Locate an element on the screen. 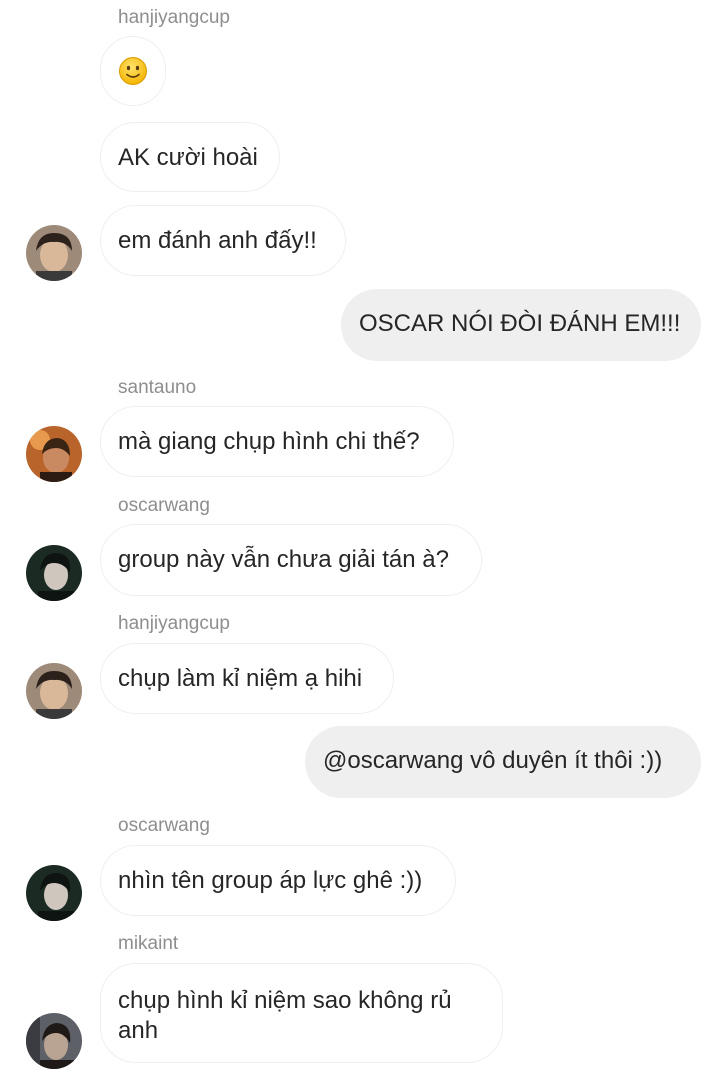 The width and height of the screenshot is (720, 1077). avatar-santauno is located at coordinates (54, 454).